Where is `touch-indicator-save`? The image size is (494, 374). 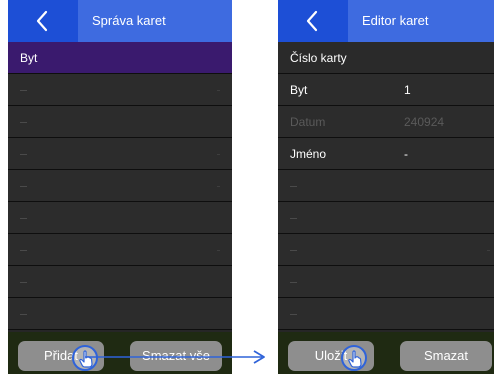 touch-indicator-save is located at coordinates (354, 358).